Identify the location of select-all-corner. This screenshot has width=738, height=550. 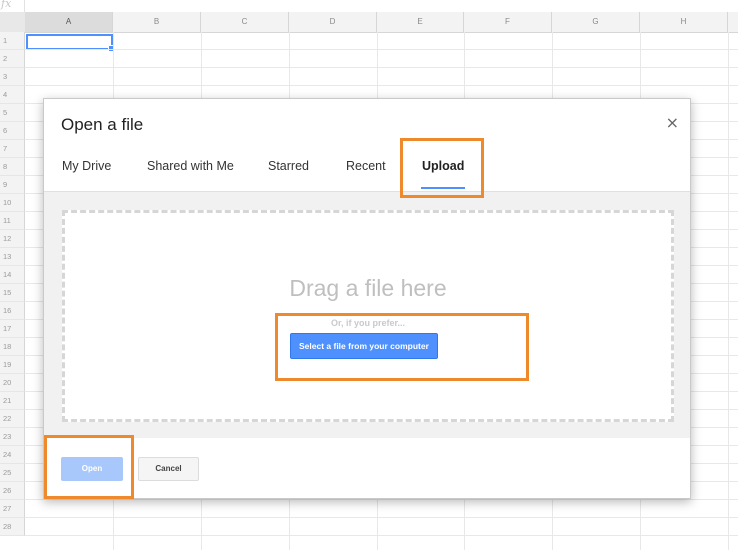
(13, 22).